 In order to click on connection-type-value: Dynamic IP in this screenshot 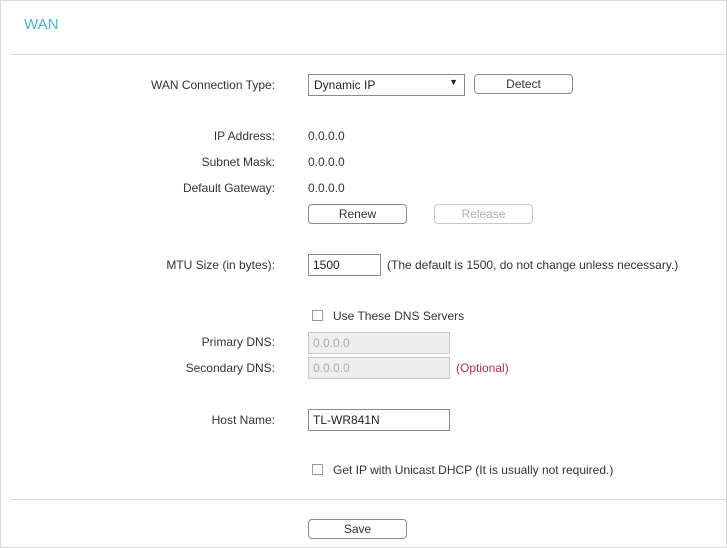, I will do `click(345, 85)`.